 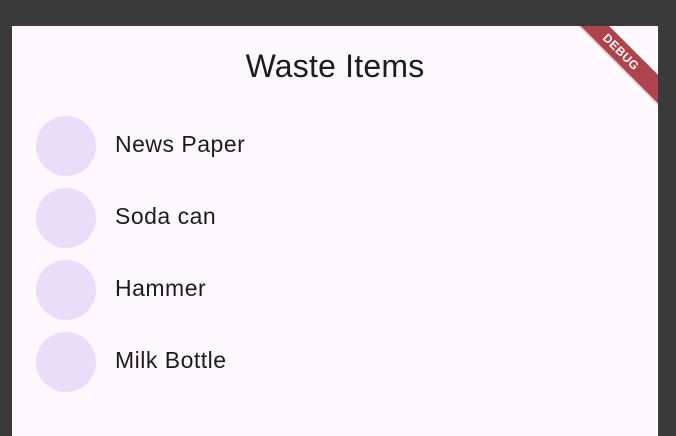 I want to click on list-item: News Paper, so click(x=336, y=152).